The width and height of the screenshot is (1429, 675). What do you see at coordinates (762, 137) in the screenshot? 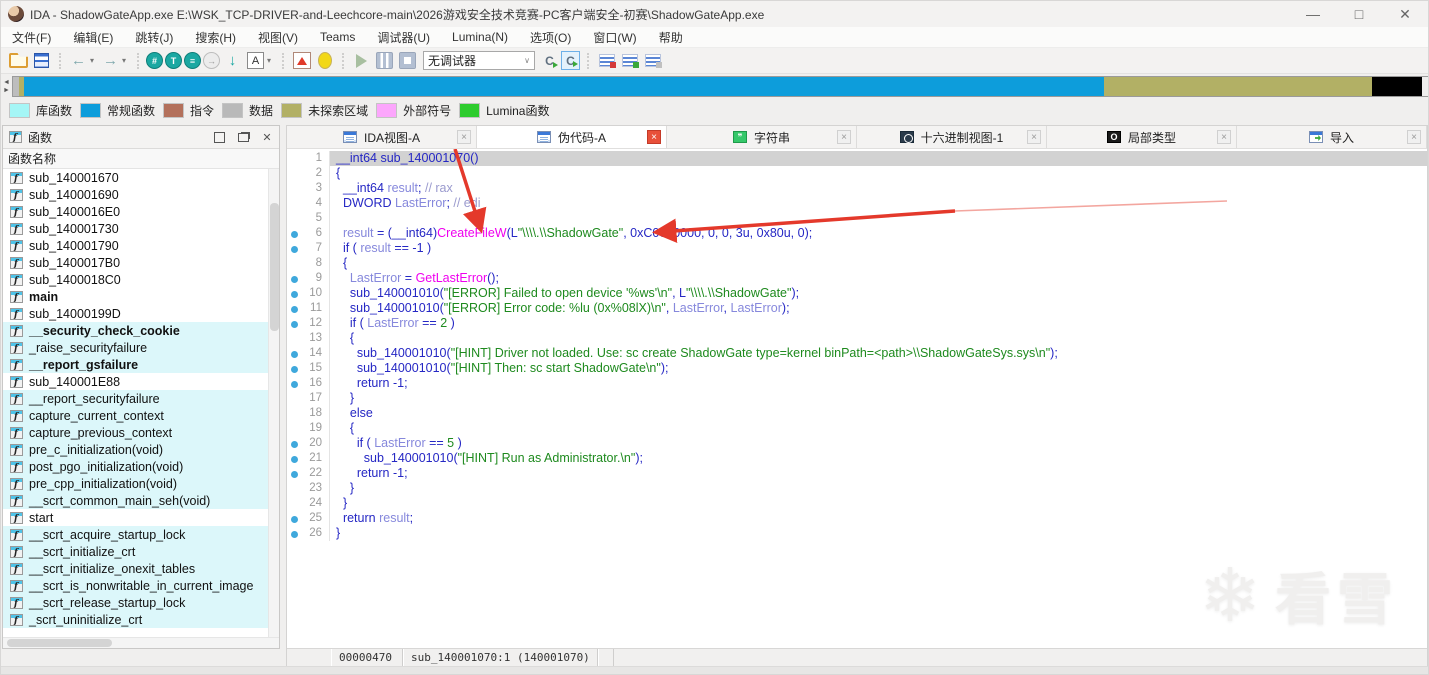
I see `tab-字符串: ❞ 字符串 ×` at bounding box center [762, 137].